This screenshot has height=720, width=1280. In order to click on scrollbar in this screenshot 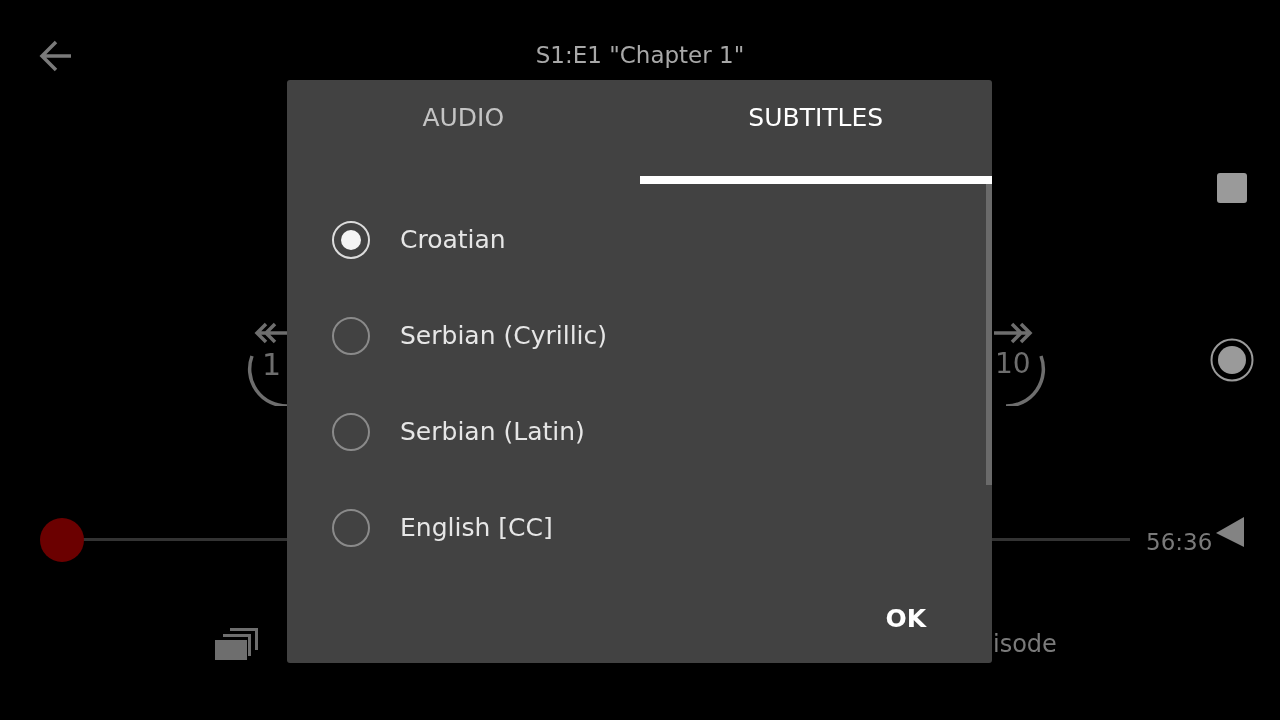, I will do `click(989, 334)`.